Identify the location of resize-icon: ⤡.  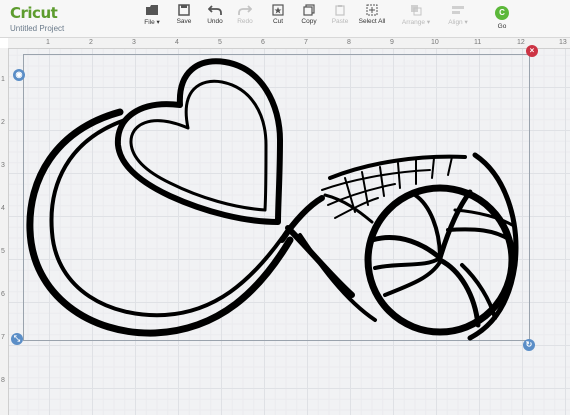
(17, 338).